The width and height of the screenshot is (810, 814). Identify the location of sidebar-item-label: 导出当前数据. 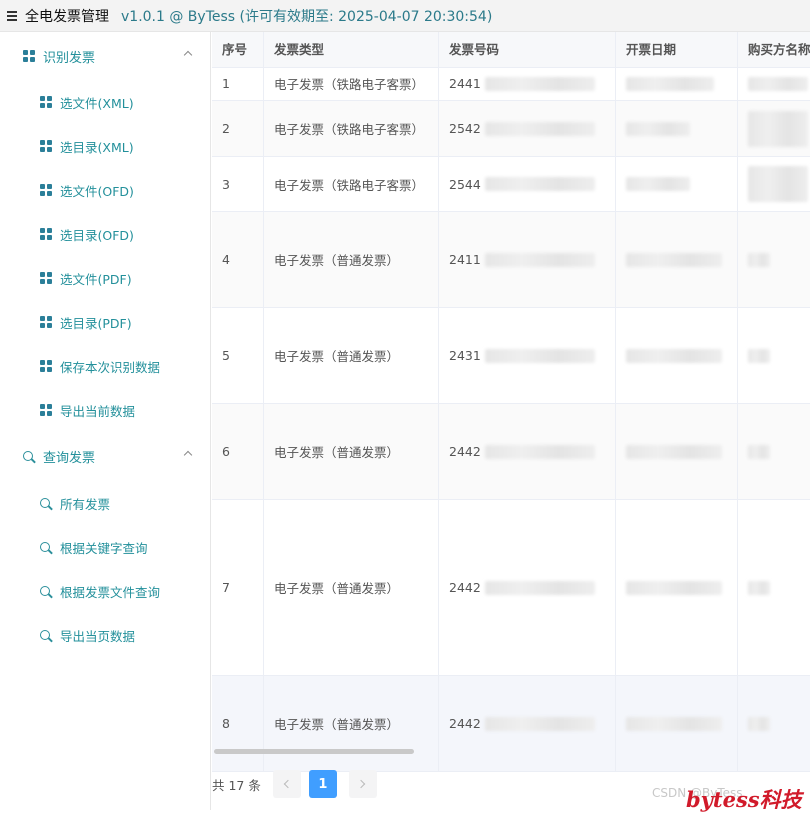
(98, 411).